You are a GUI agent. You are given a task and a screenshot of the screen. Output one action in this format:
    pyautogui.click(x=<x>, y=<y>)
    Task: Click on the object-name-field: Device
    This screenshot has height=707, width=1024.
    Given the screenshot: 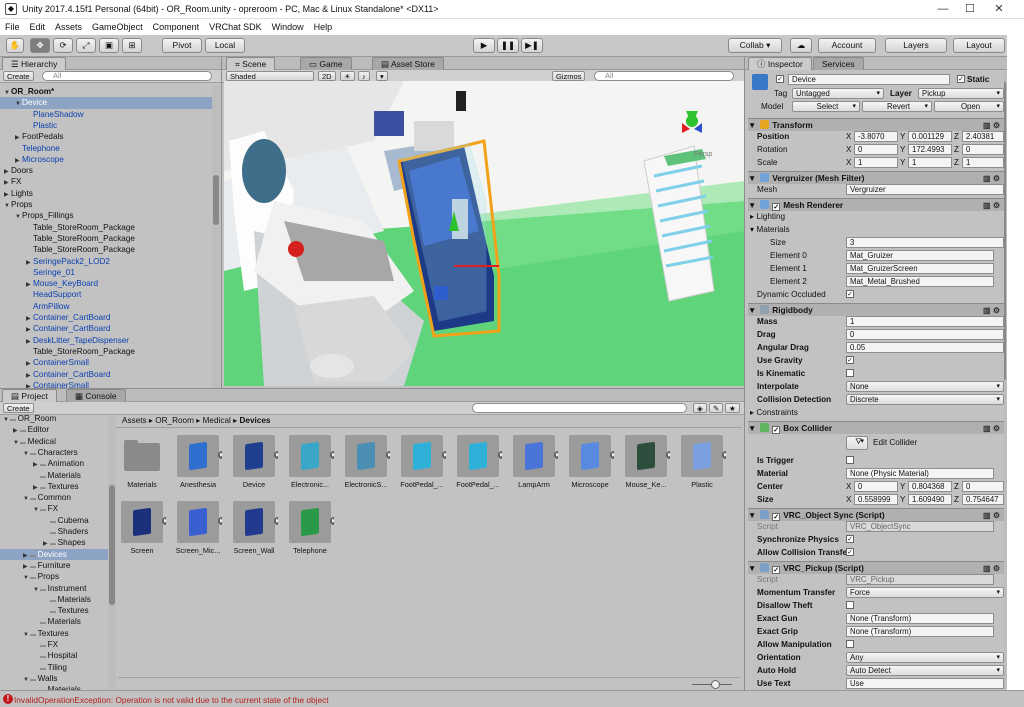 What is the action you would take?
    pyautogui.click(x=869, y=79)
    